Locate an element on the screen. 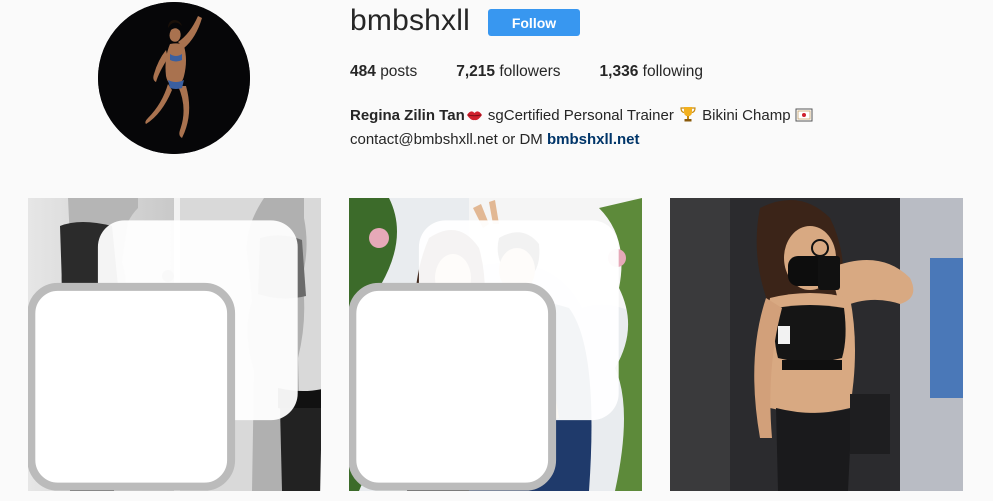  followers-label: followers is located at coordinates (530, 71).